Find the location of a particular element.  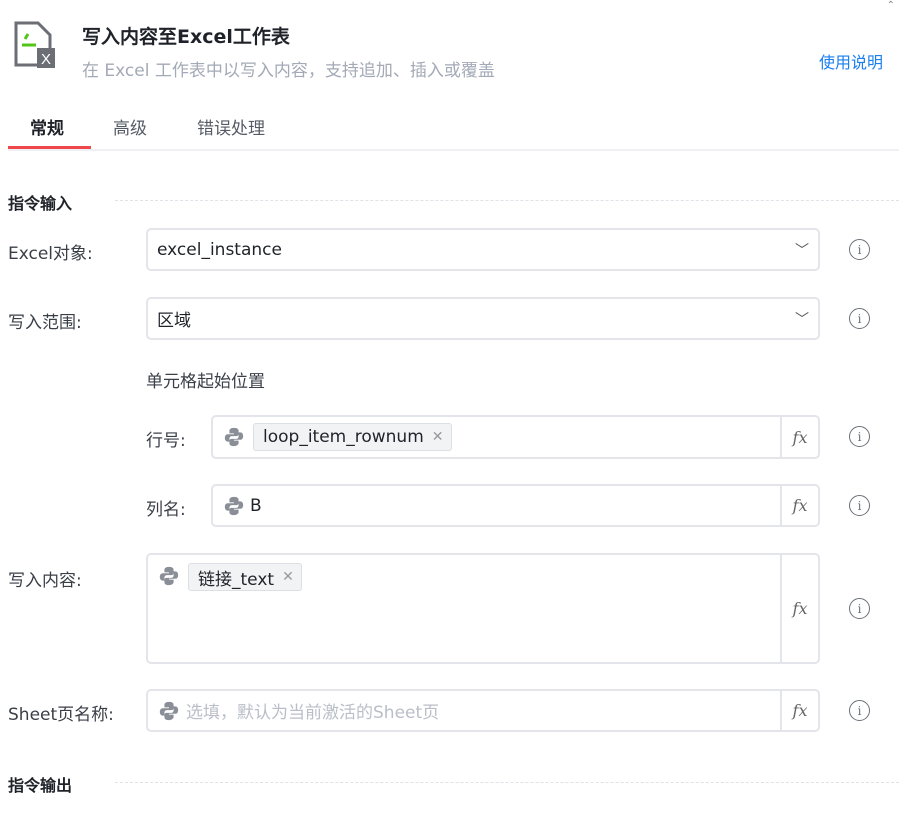

content-label: 写入内容: is located at coordinates (45, 581).